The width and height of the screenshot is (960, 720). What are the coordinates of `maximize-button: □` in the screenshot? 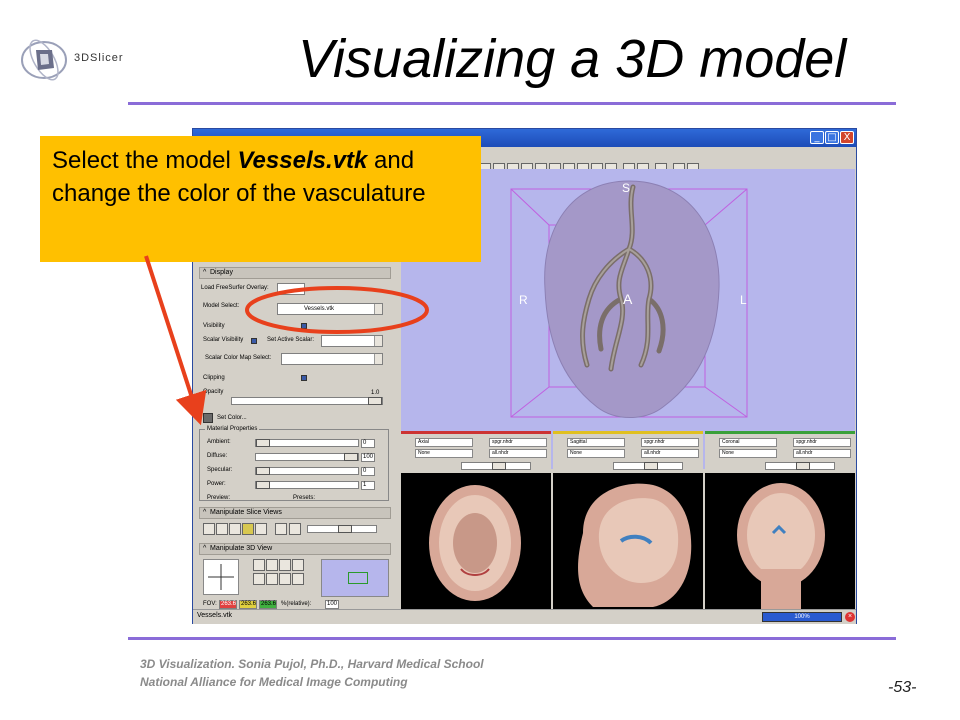 It's located at (832, 137).